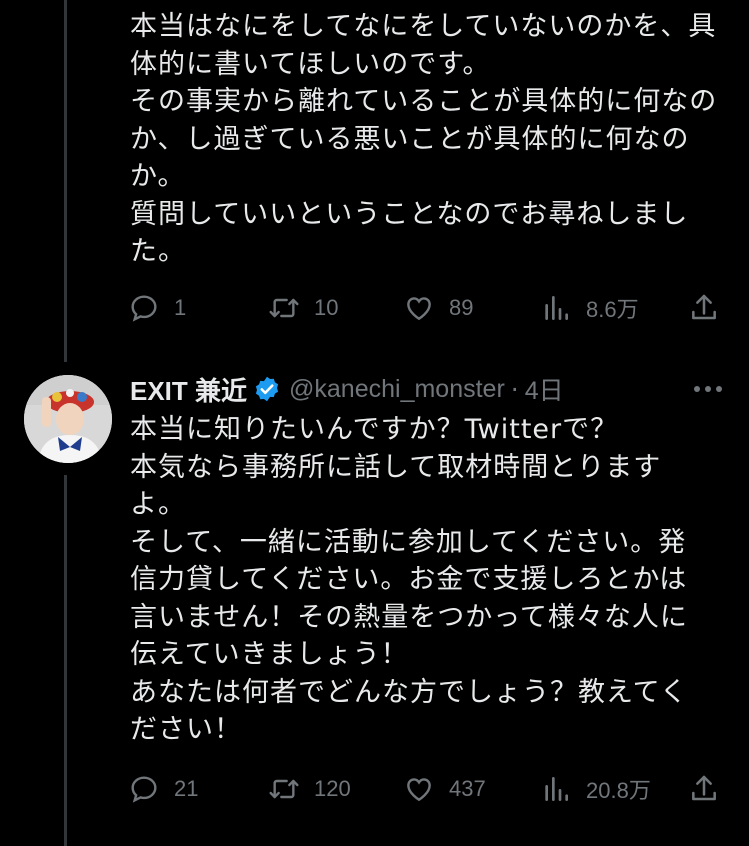 The height and width of the screenshot is (846, 749). I want to click on text-line: 体的に書いてほしいのです。, so click(310, 64).